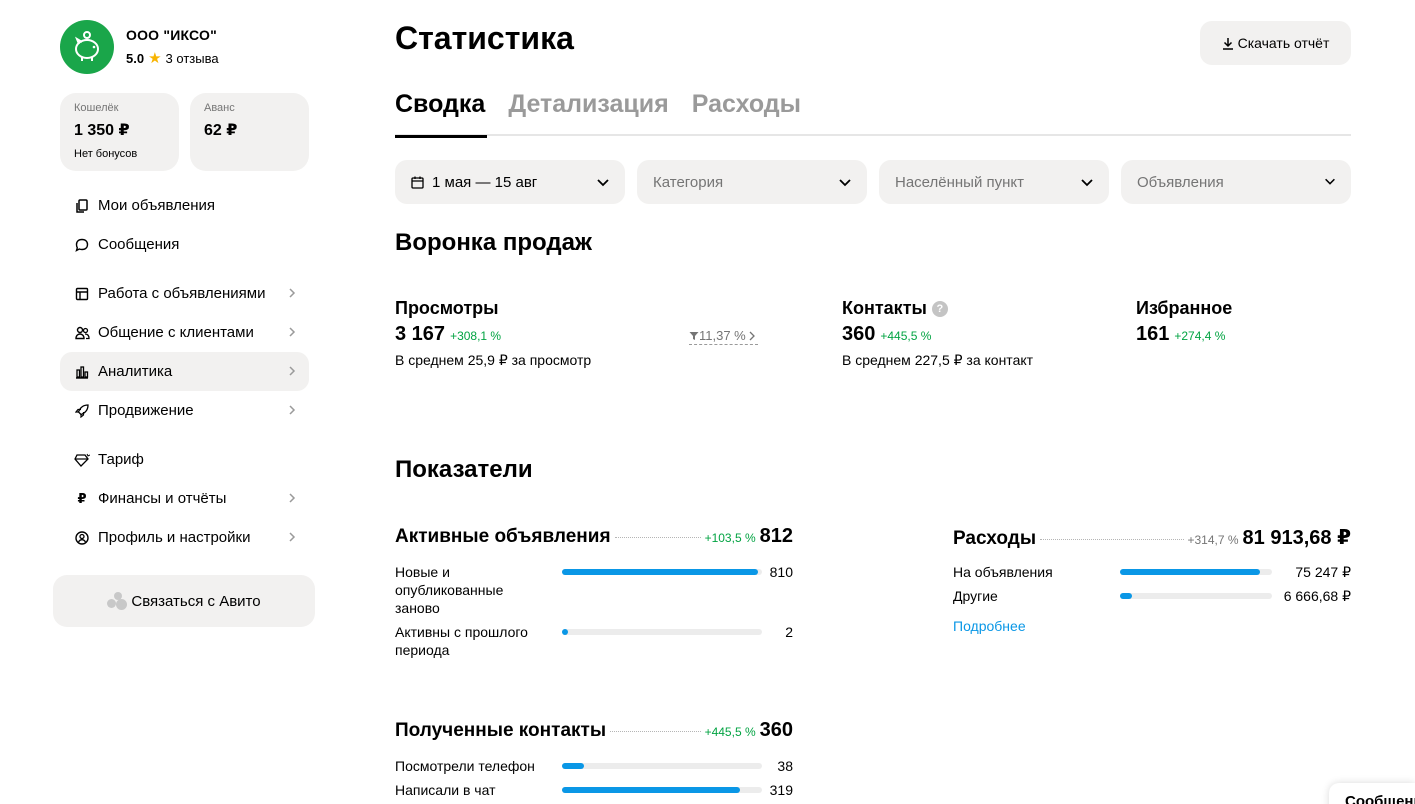 This screenshot has width=1415, height=804. Describe the element at coordinates (1236, 182) in the screenshot. I see `ads-select: Объявления` at that location.